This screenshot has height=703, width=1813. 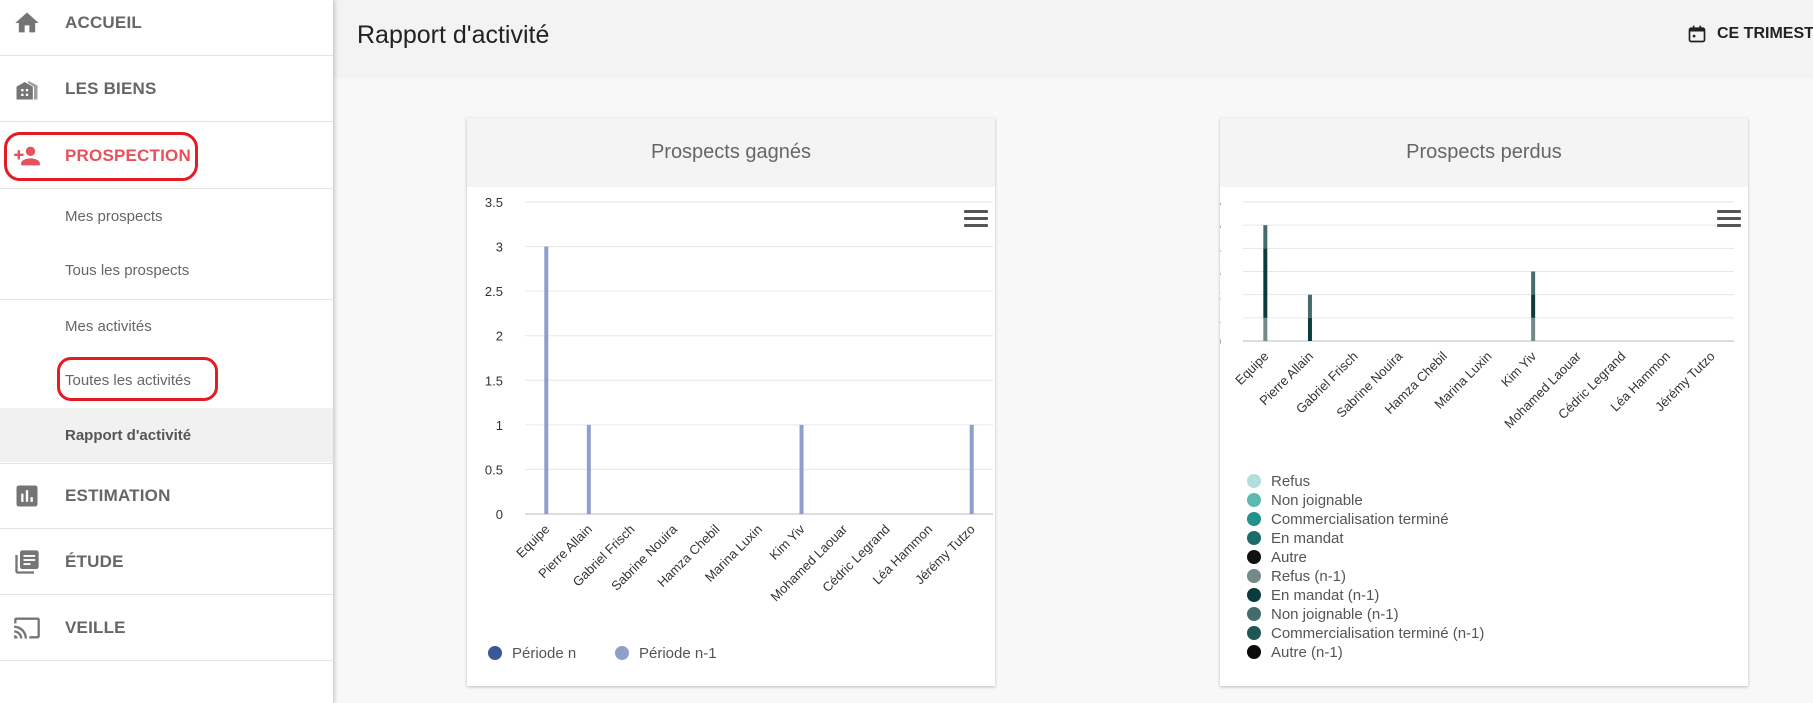 I want to click on legend-label: Période n, so click(x=544, y=653).